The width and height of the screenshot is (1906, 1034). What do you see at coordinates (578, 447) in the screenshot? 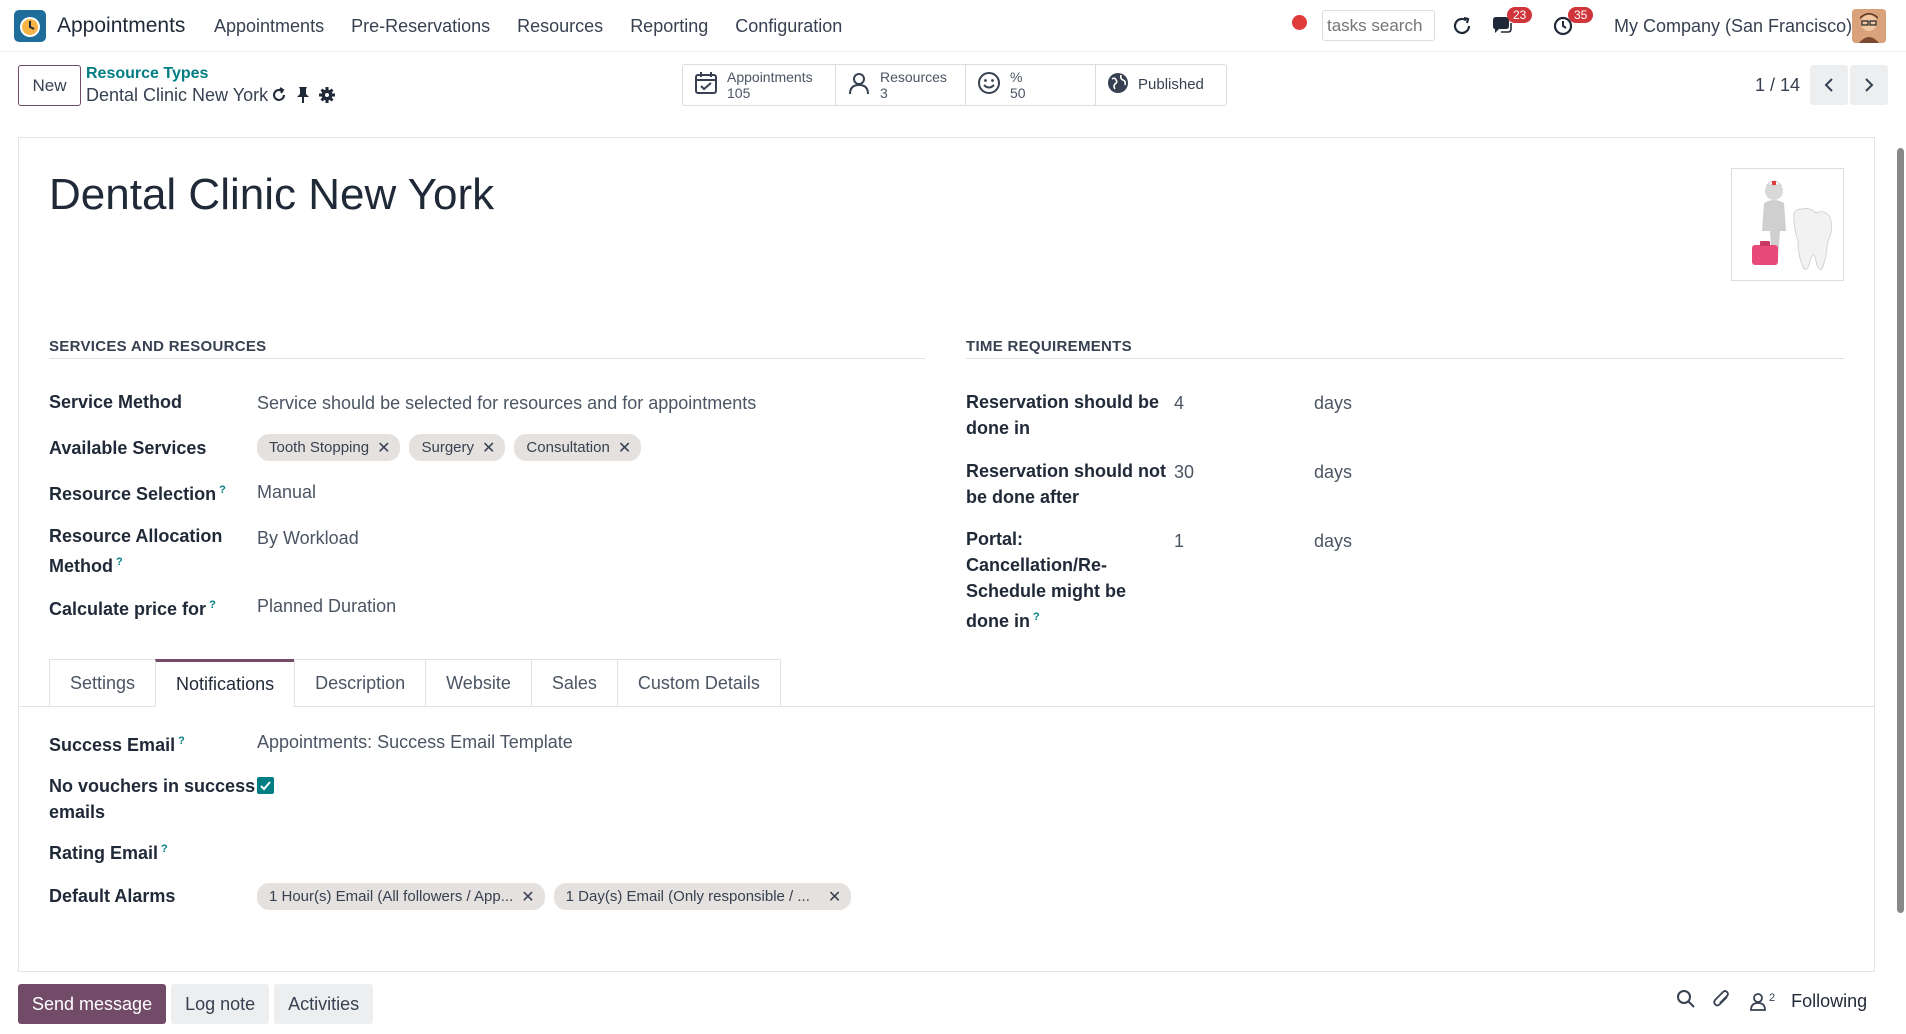
I see `service-tag: Consultation ✕` at bounding box center [578, 447].